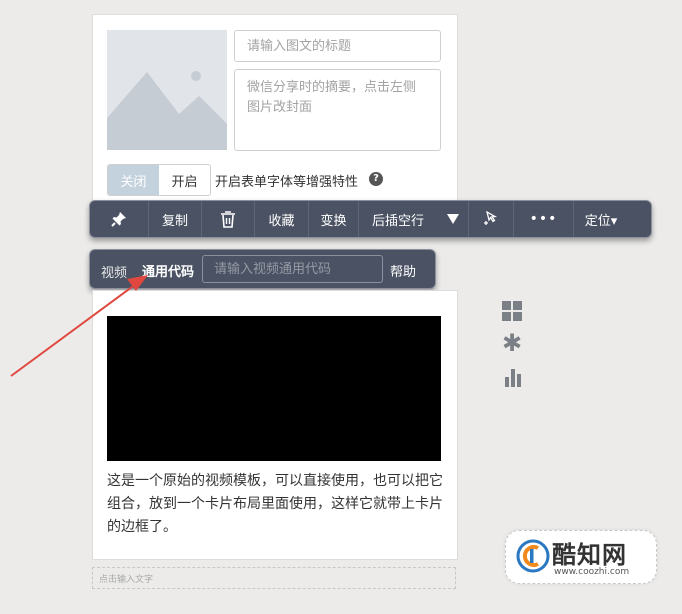  What do you see at coordinates (79, 326) in the screenshot?
I see `annotation-arrow` at bounding box center [79, 326].